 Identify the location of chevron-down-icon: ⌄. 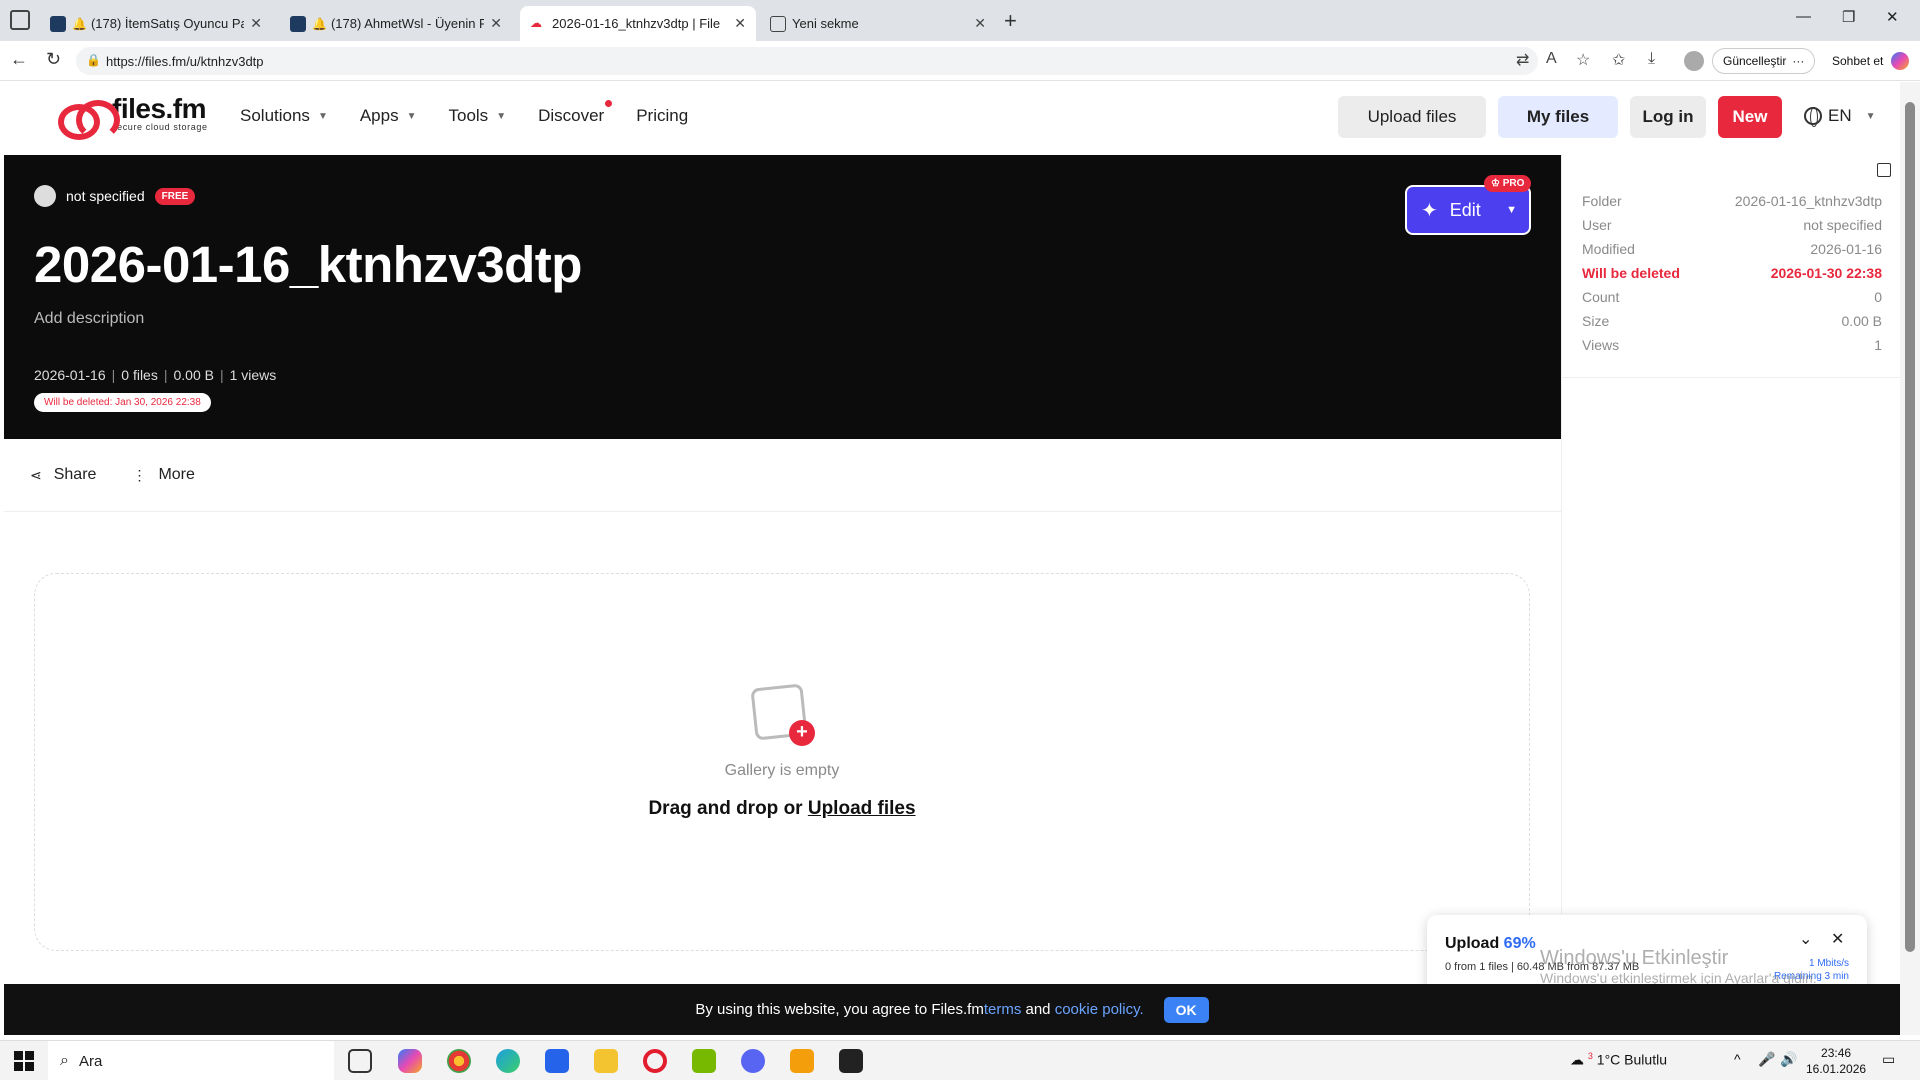
(1805, 939).